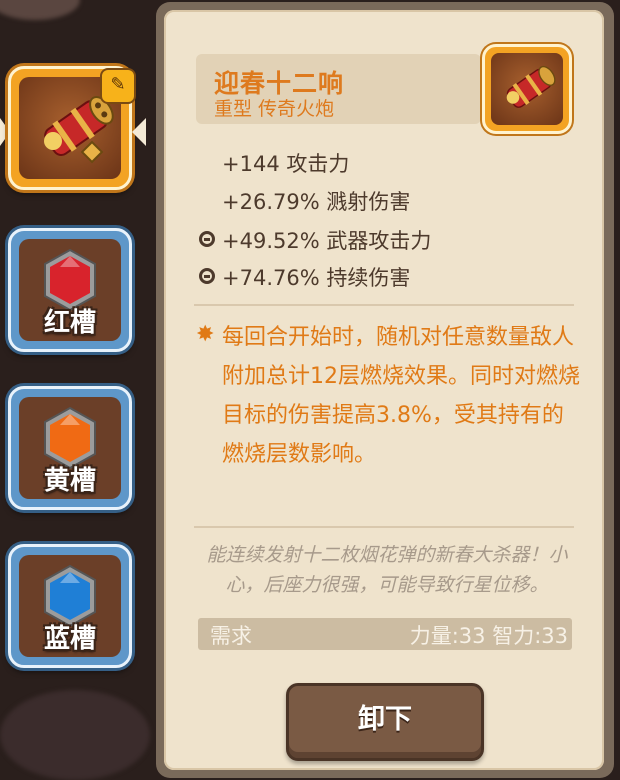  Describe the element at coordinates (531, 86) in the screenshot. I see `firework-cannon-icon` at that location.